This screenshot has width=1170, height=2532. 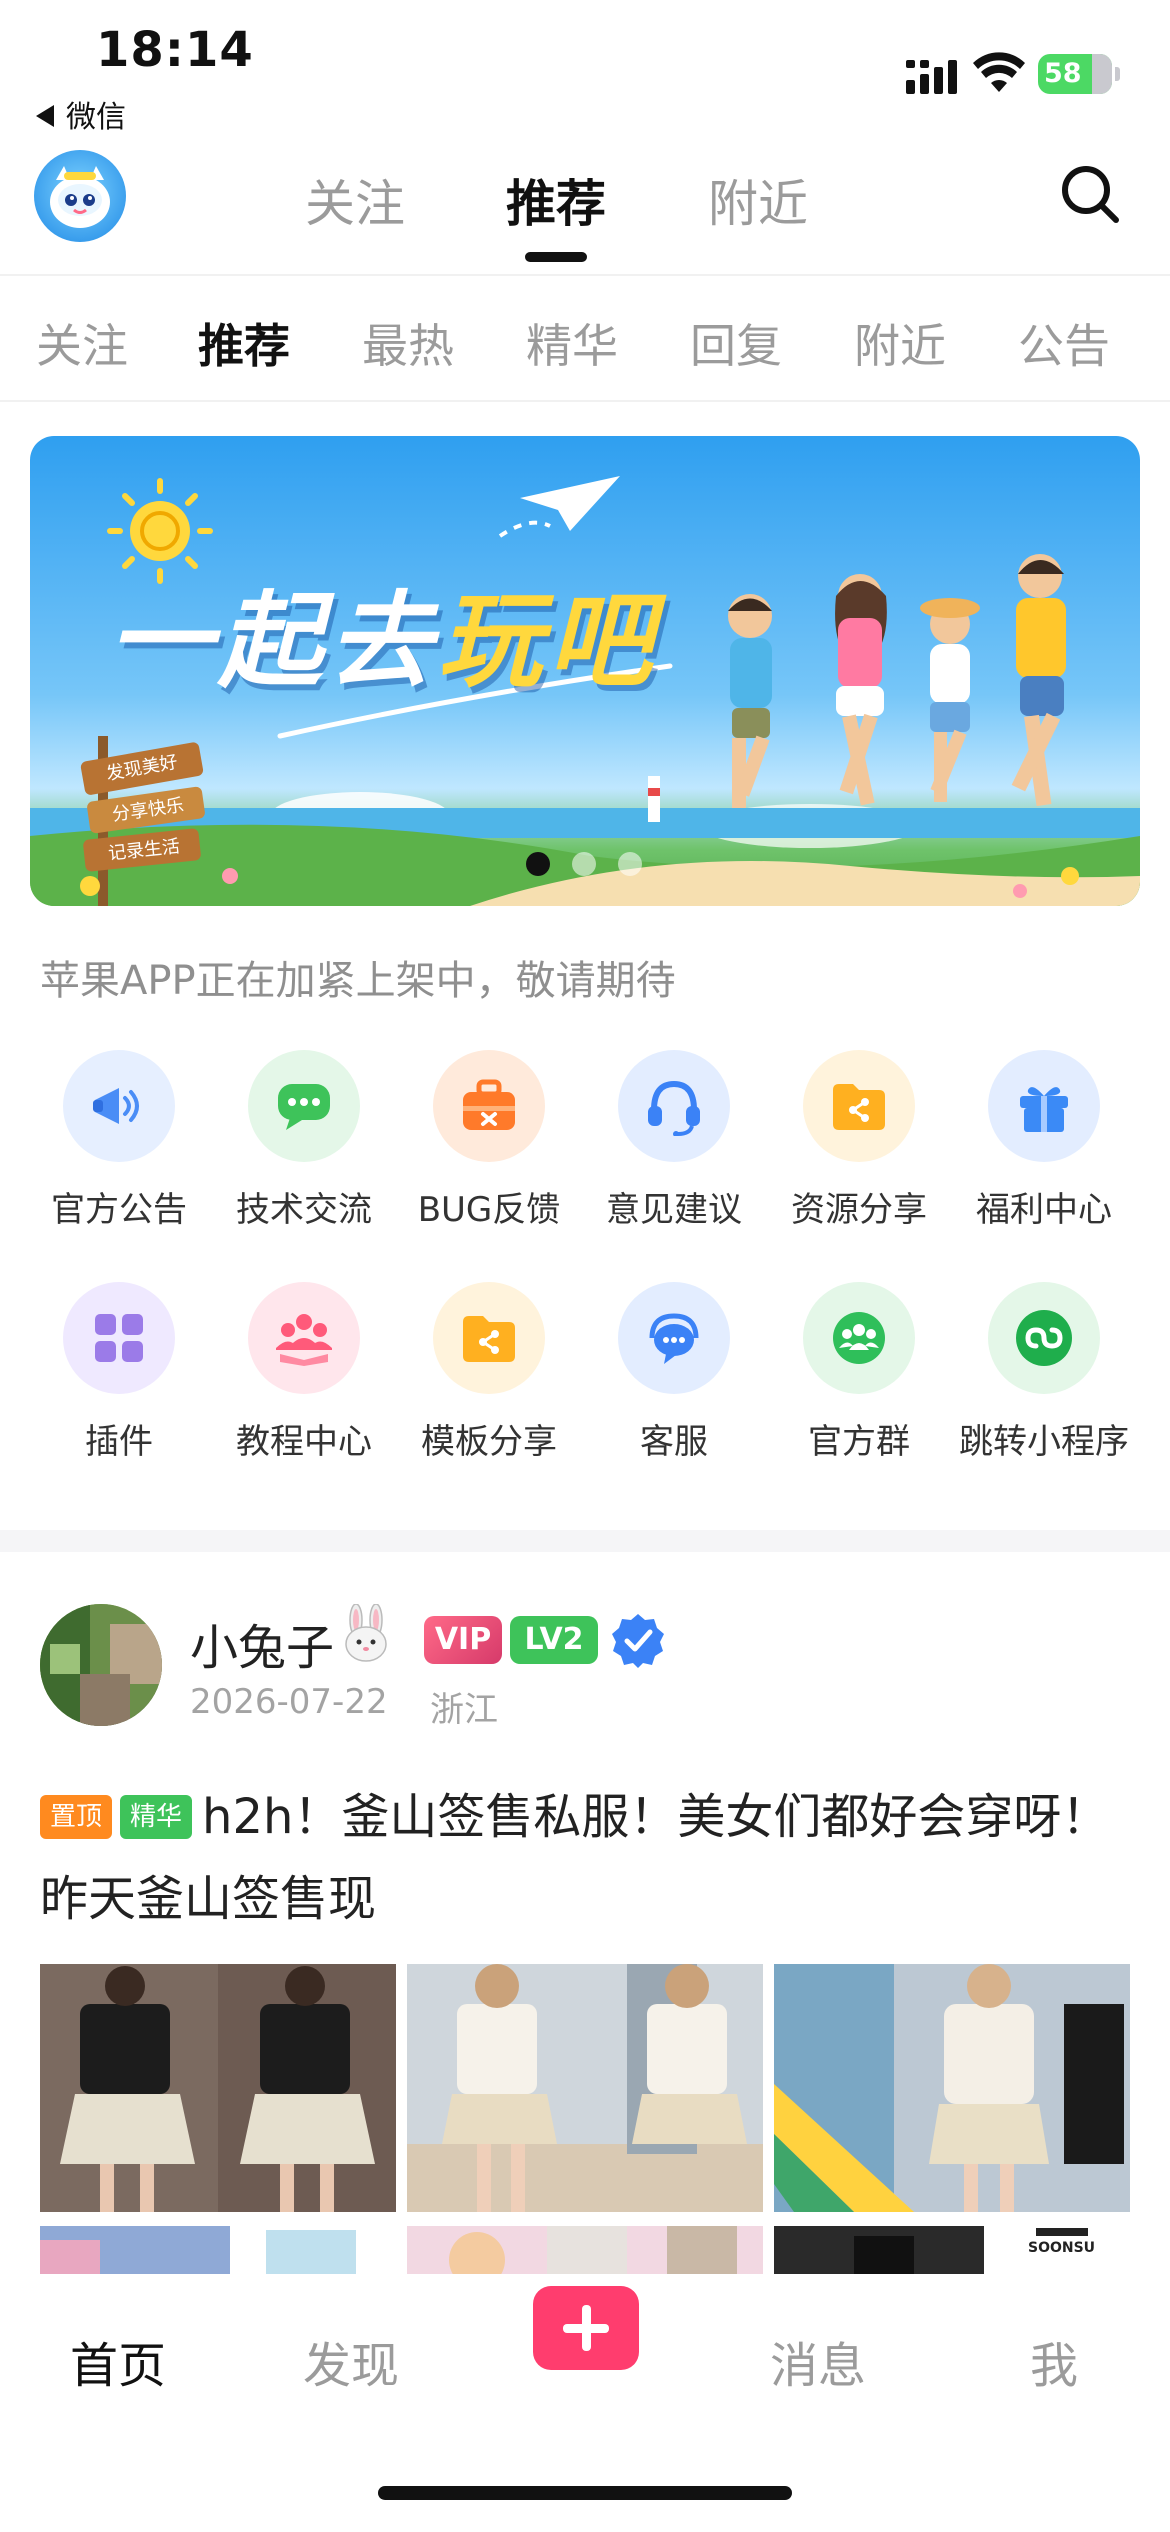 What do you see at coordinates (156, 1817) in the screenshot?
I see `featured-tag: 精华` at bounding box center [156, 1817].